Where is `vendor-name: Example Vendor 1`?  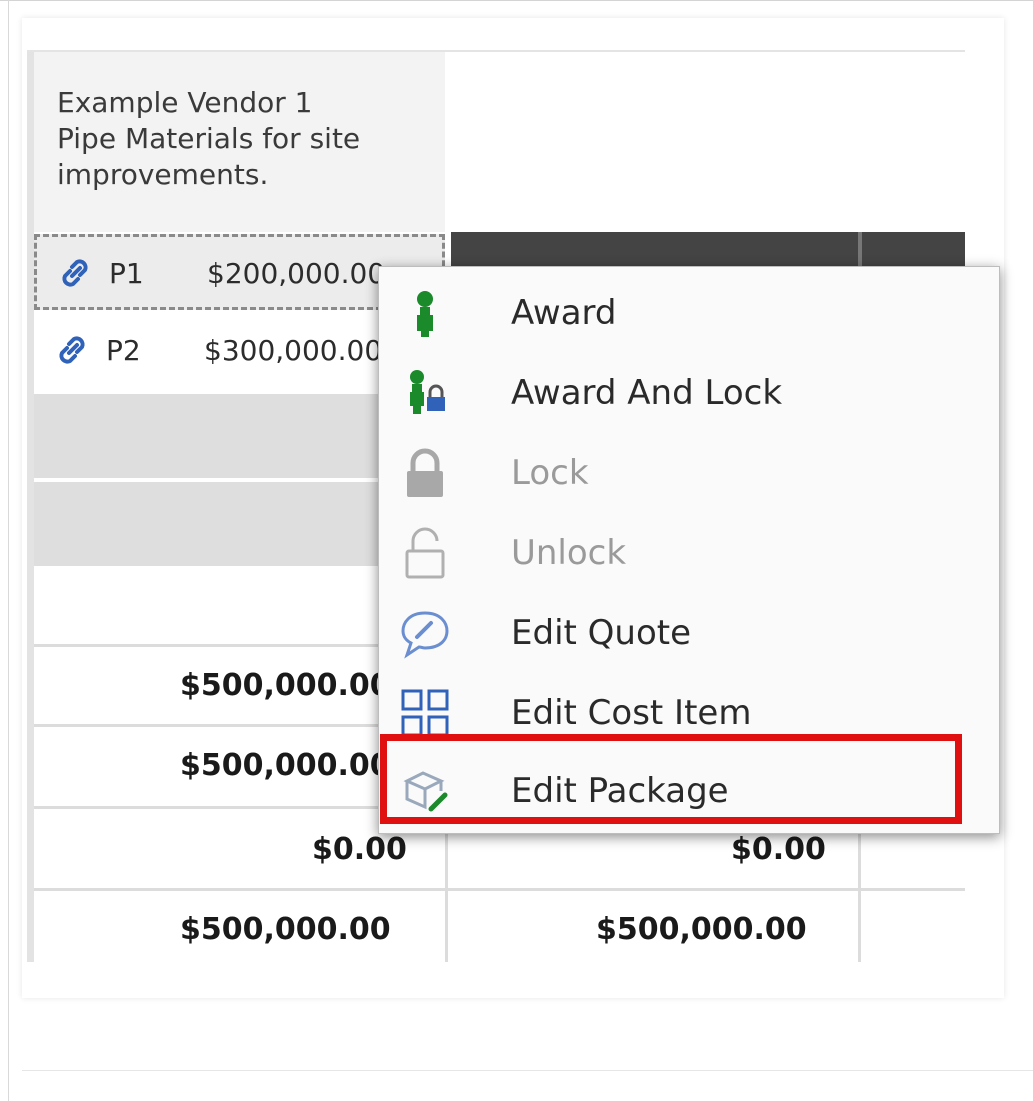 vendor-name: Example Vendor 1 is located at coordinates (185, 102).